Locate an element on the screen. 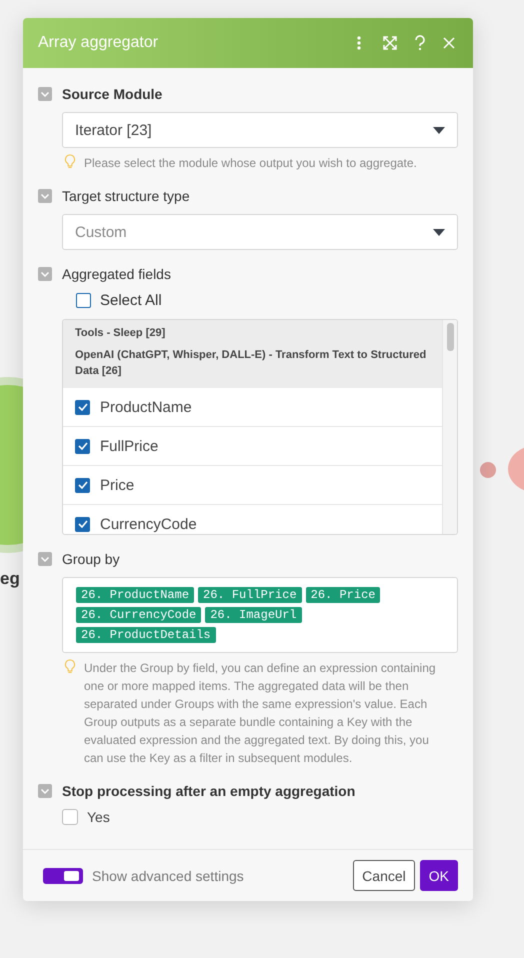 This screenshot has width=524, height=958. field-row: FullPrice is located at coordinates (252, 446).